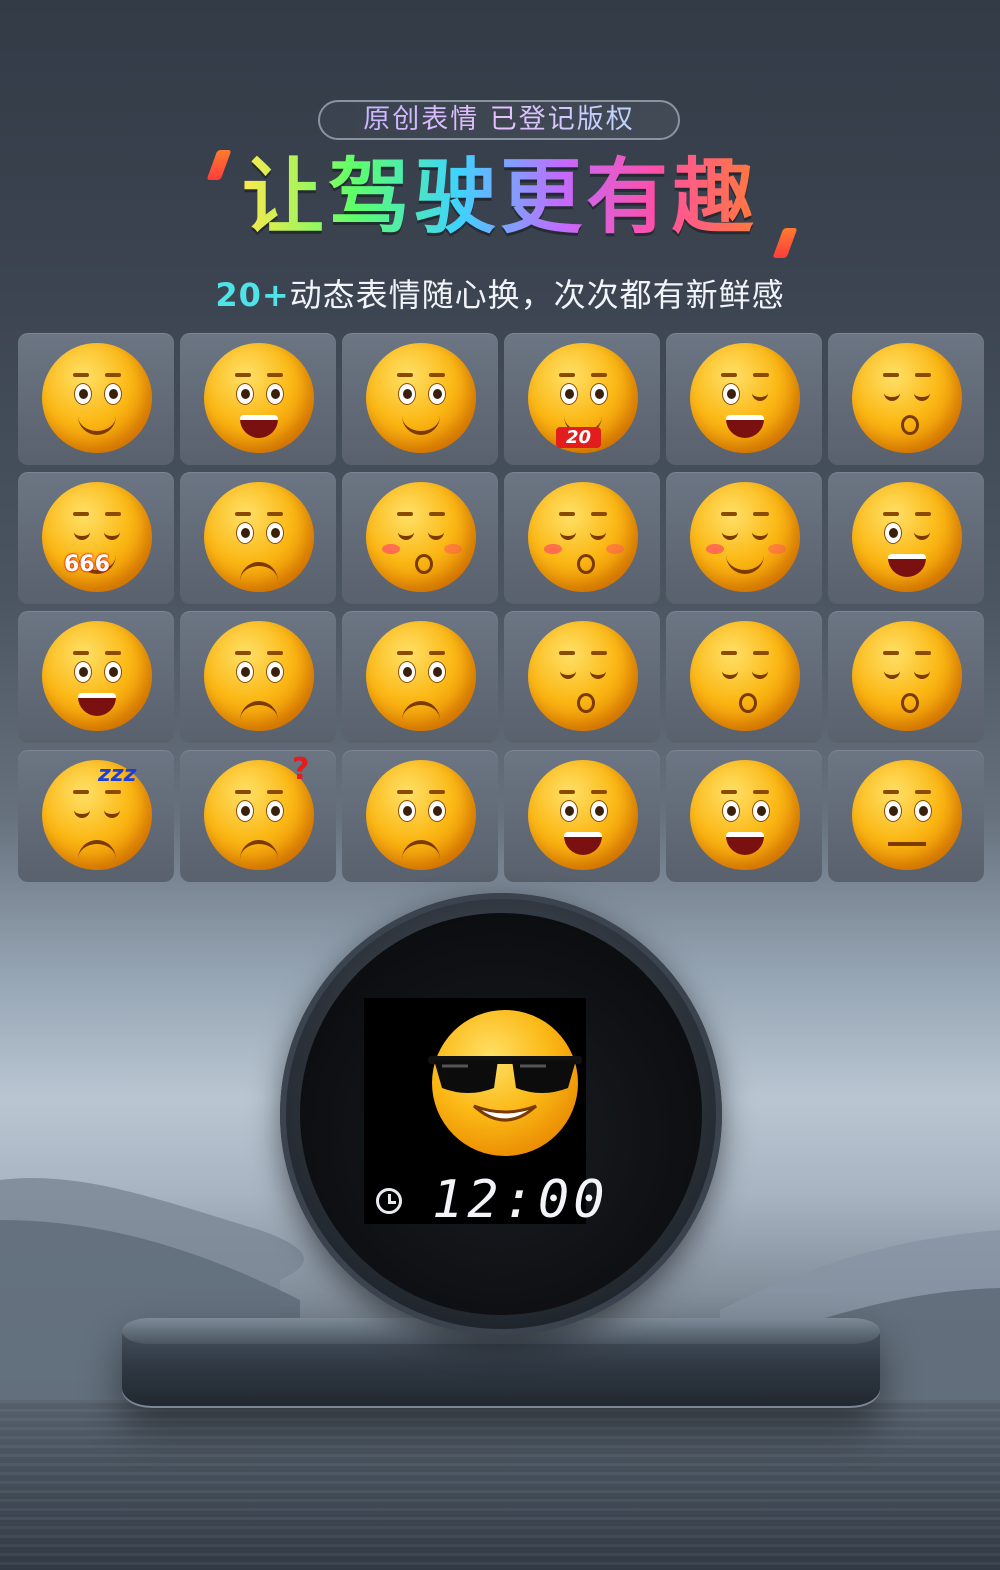 This screenshot has width=1000, height=1570. Describe the element at coordinates (745, 537) in the screenshot. I see `blushing-smile-face-icon` at that location.